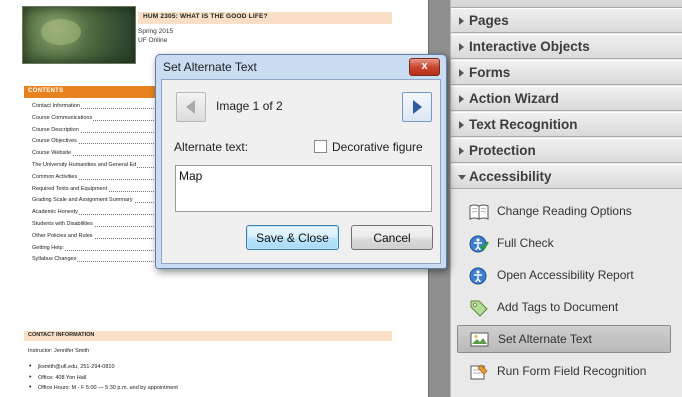 The width and height of the screenshot is (682, 397). What do you see at coordinates (320, 146) in the screenshot?
I see `decorative-figure-checkbox` at bounding box center [320, 146].